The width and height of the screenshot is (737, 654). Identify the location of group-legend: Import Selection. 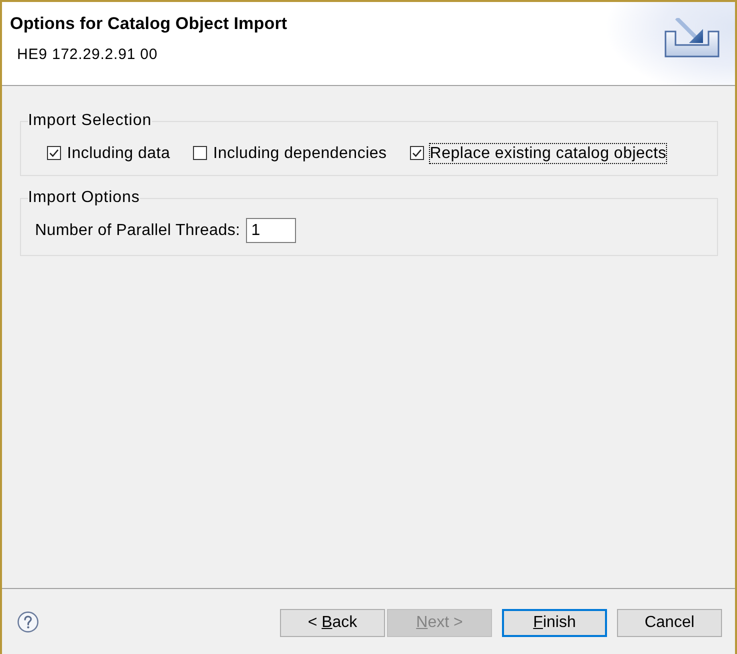
(90, 121).